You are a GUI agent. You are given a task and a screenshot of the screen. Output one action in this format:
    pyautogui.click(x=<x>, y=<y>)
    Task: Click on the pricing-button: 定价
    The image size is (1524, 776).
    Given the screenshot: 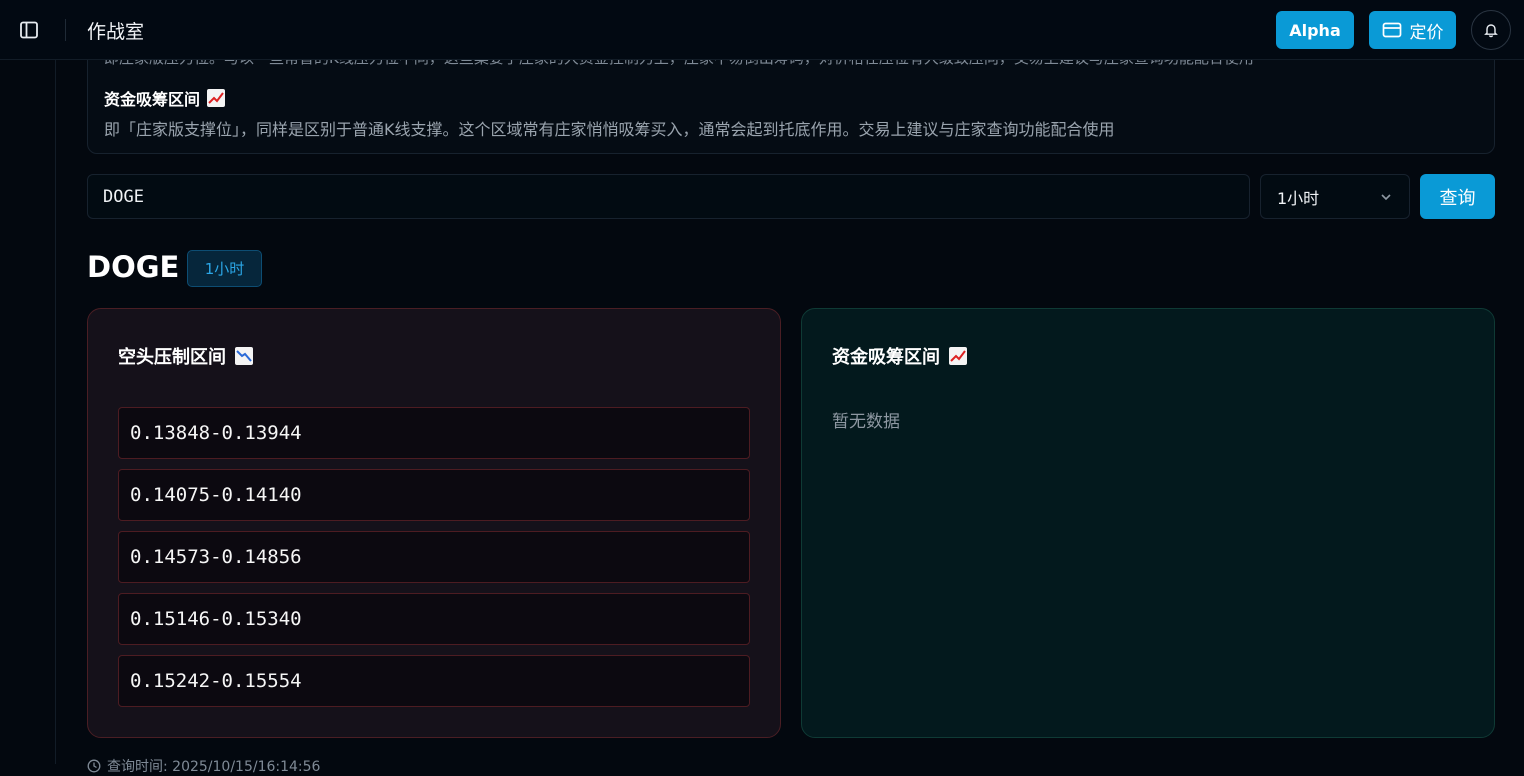 What is the action you would take?
    pyautogui.click(x=1412, y=30)
    